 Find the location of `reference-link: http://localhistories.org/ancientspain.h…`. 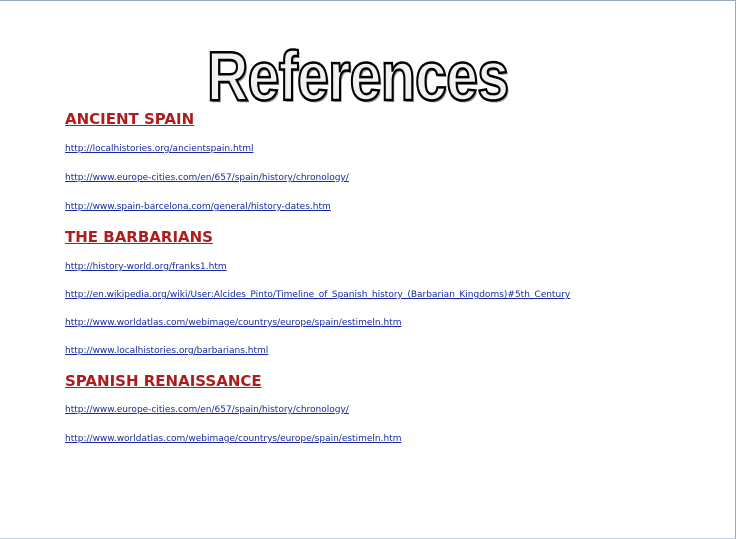

reference-link: http://localhistories.org/ancientspain.h… is located at coordinates (390, 149).